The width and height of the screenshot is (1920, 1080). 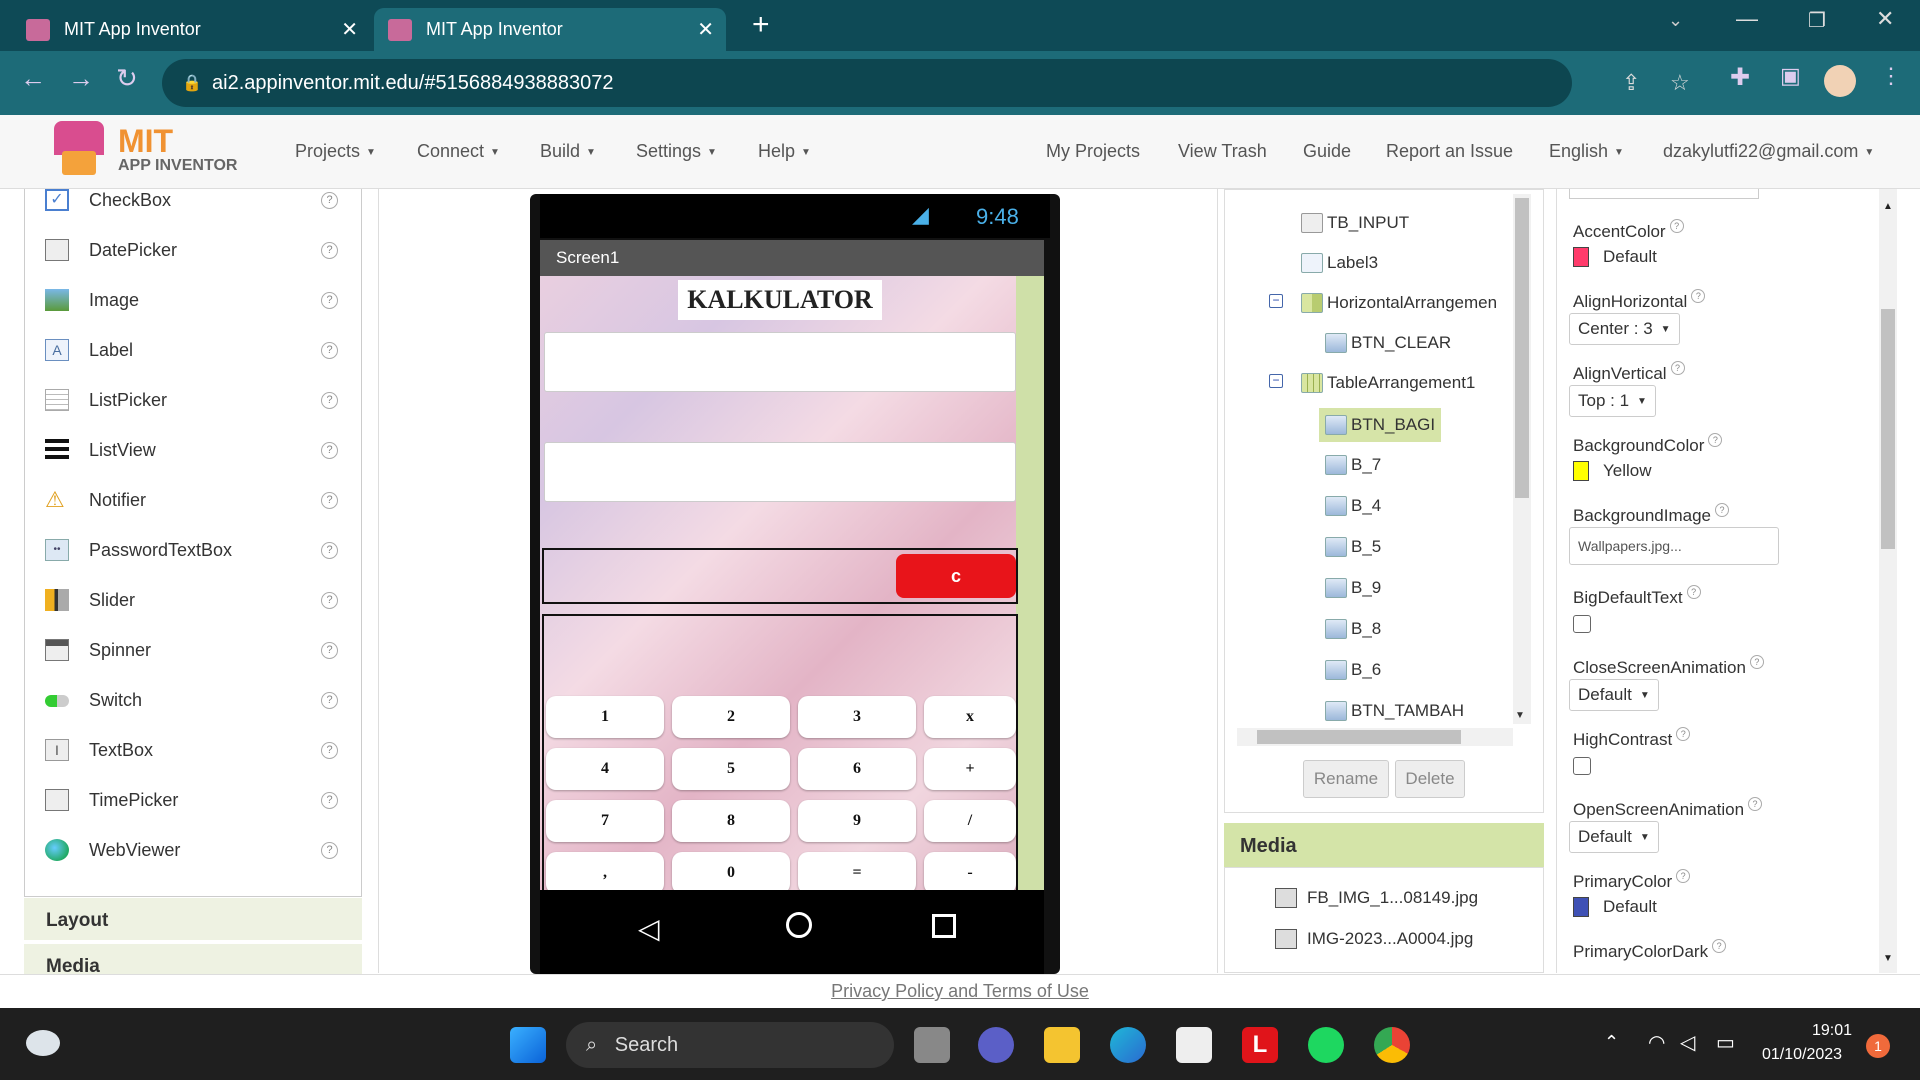 What do you see at coordinates (194, 750) in the screenshot?
I see `palette-item-textbox: I TextBox ?` at bounding box center [194, 750].